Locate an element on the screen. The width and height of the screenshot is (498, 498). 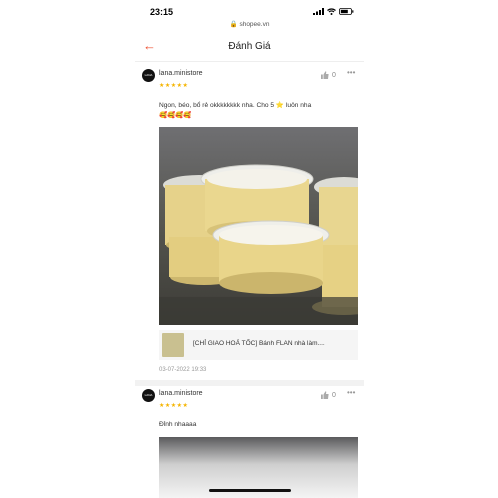
home-indicator is located at coordinates (250, 490).